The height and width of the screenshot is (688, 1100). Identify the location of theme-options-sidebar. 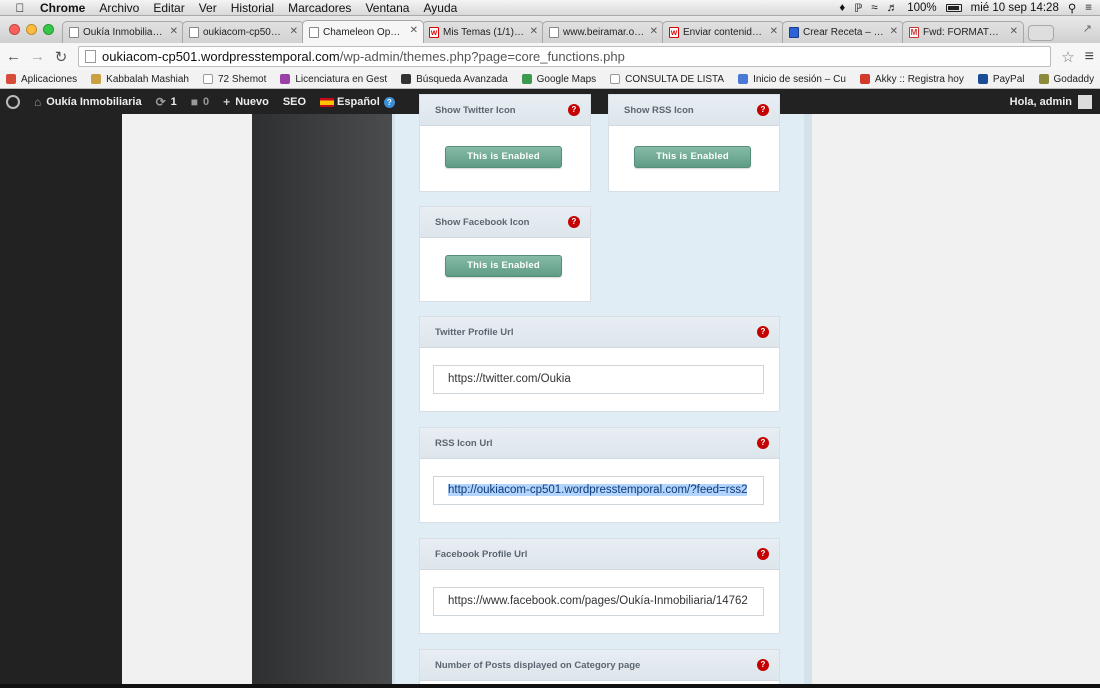
(322, 401).